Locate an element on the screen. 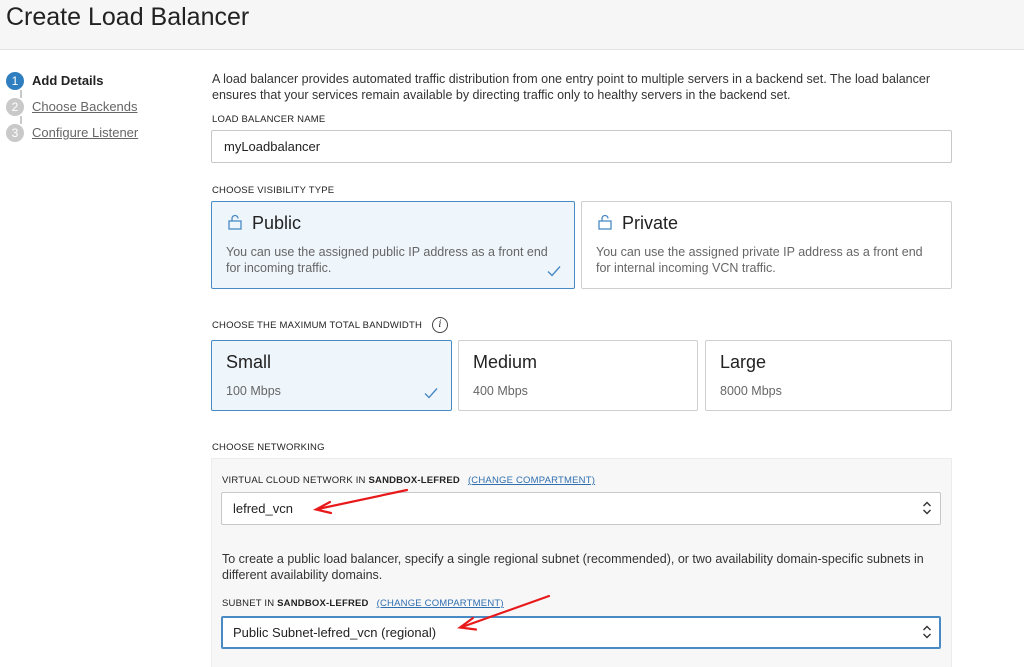  visibility-label: CHOOSE VISIBILITY TYPE is located at coordinates (273, 190).